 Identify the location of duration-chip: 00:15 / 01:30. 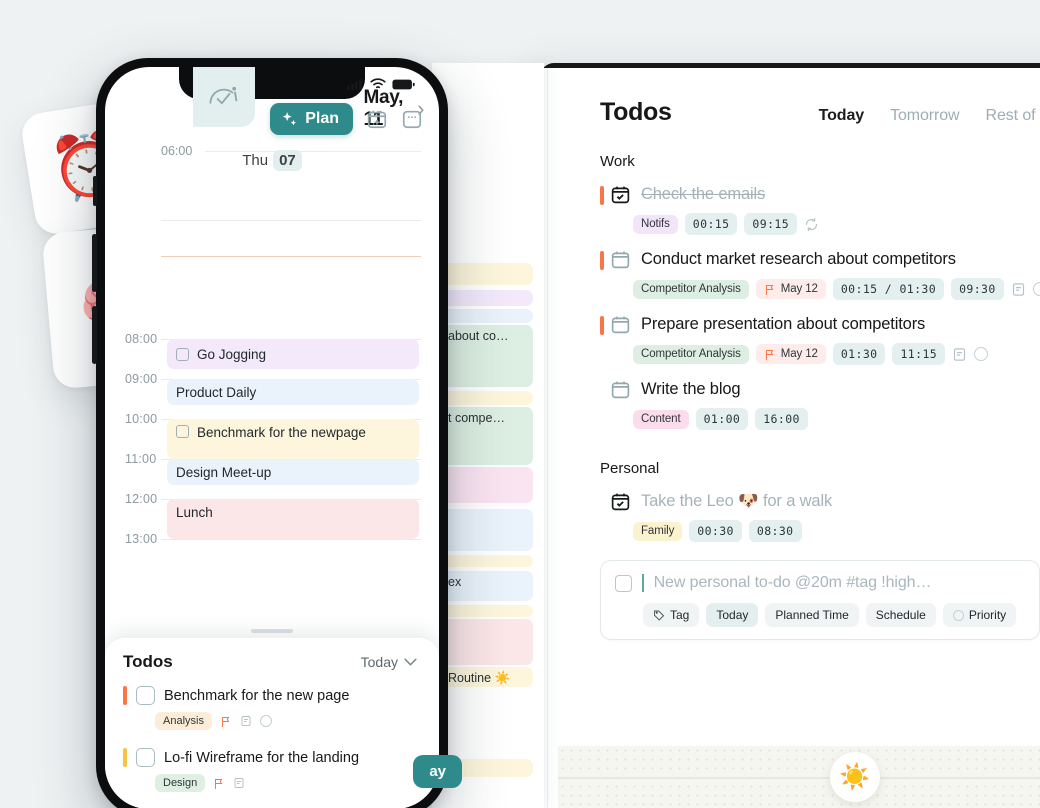
(888, 289).